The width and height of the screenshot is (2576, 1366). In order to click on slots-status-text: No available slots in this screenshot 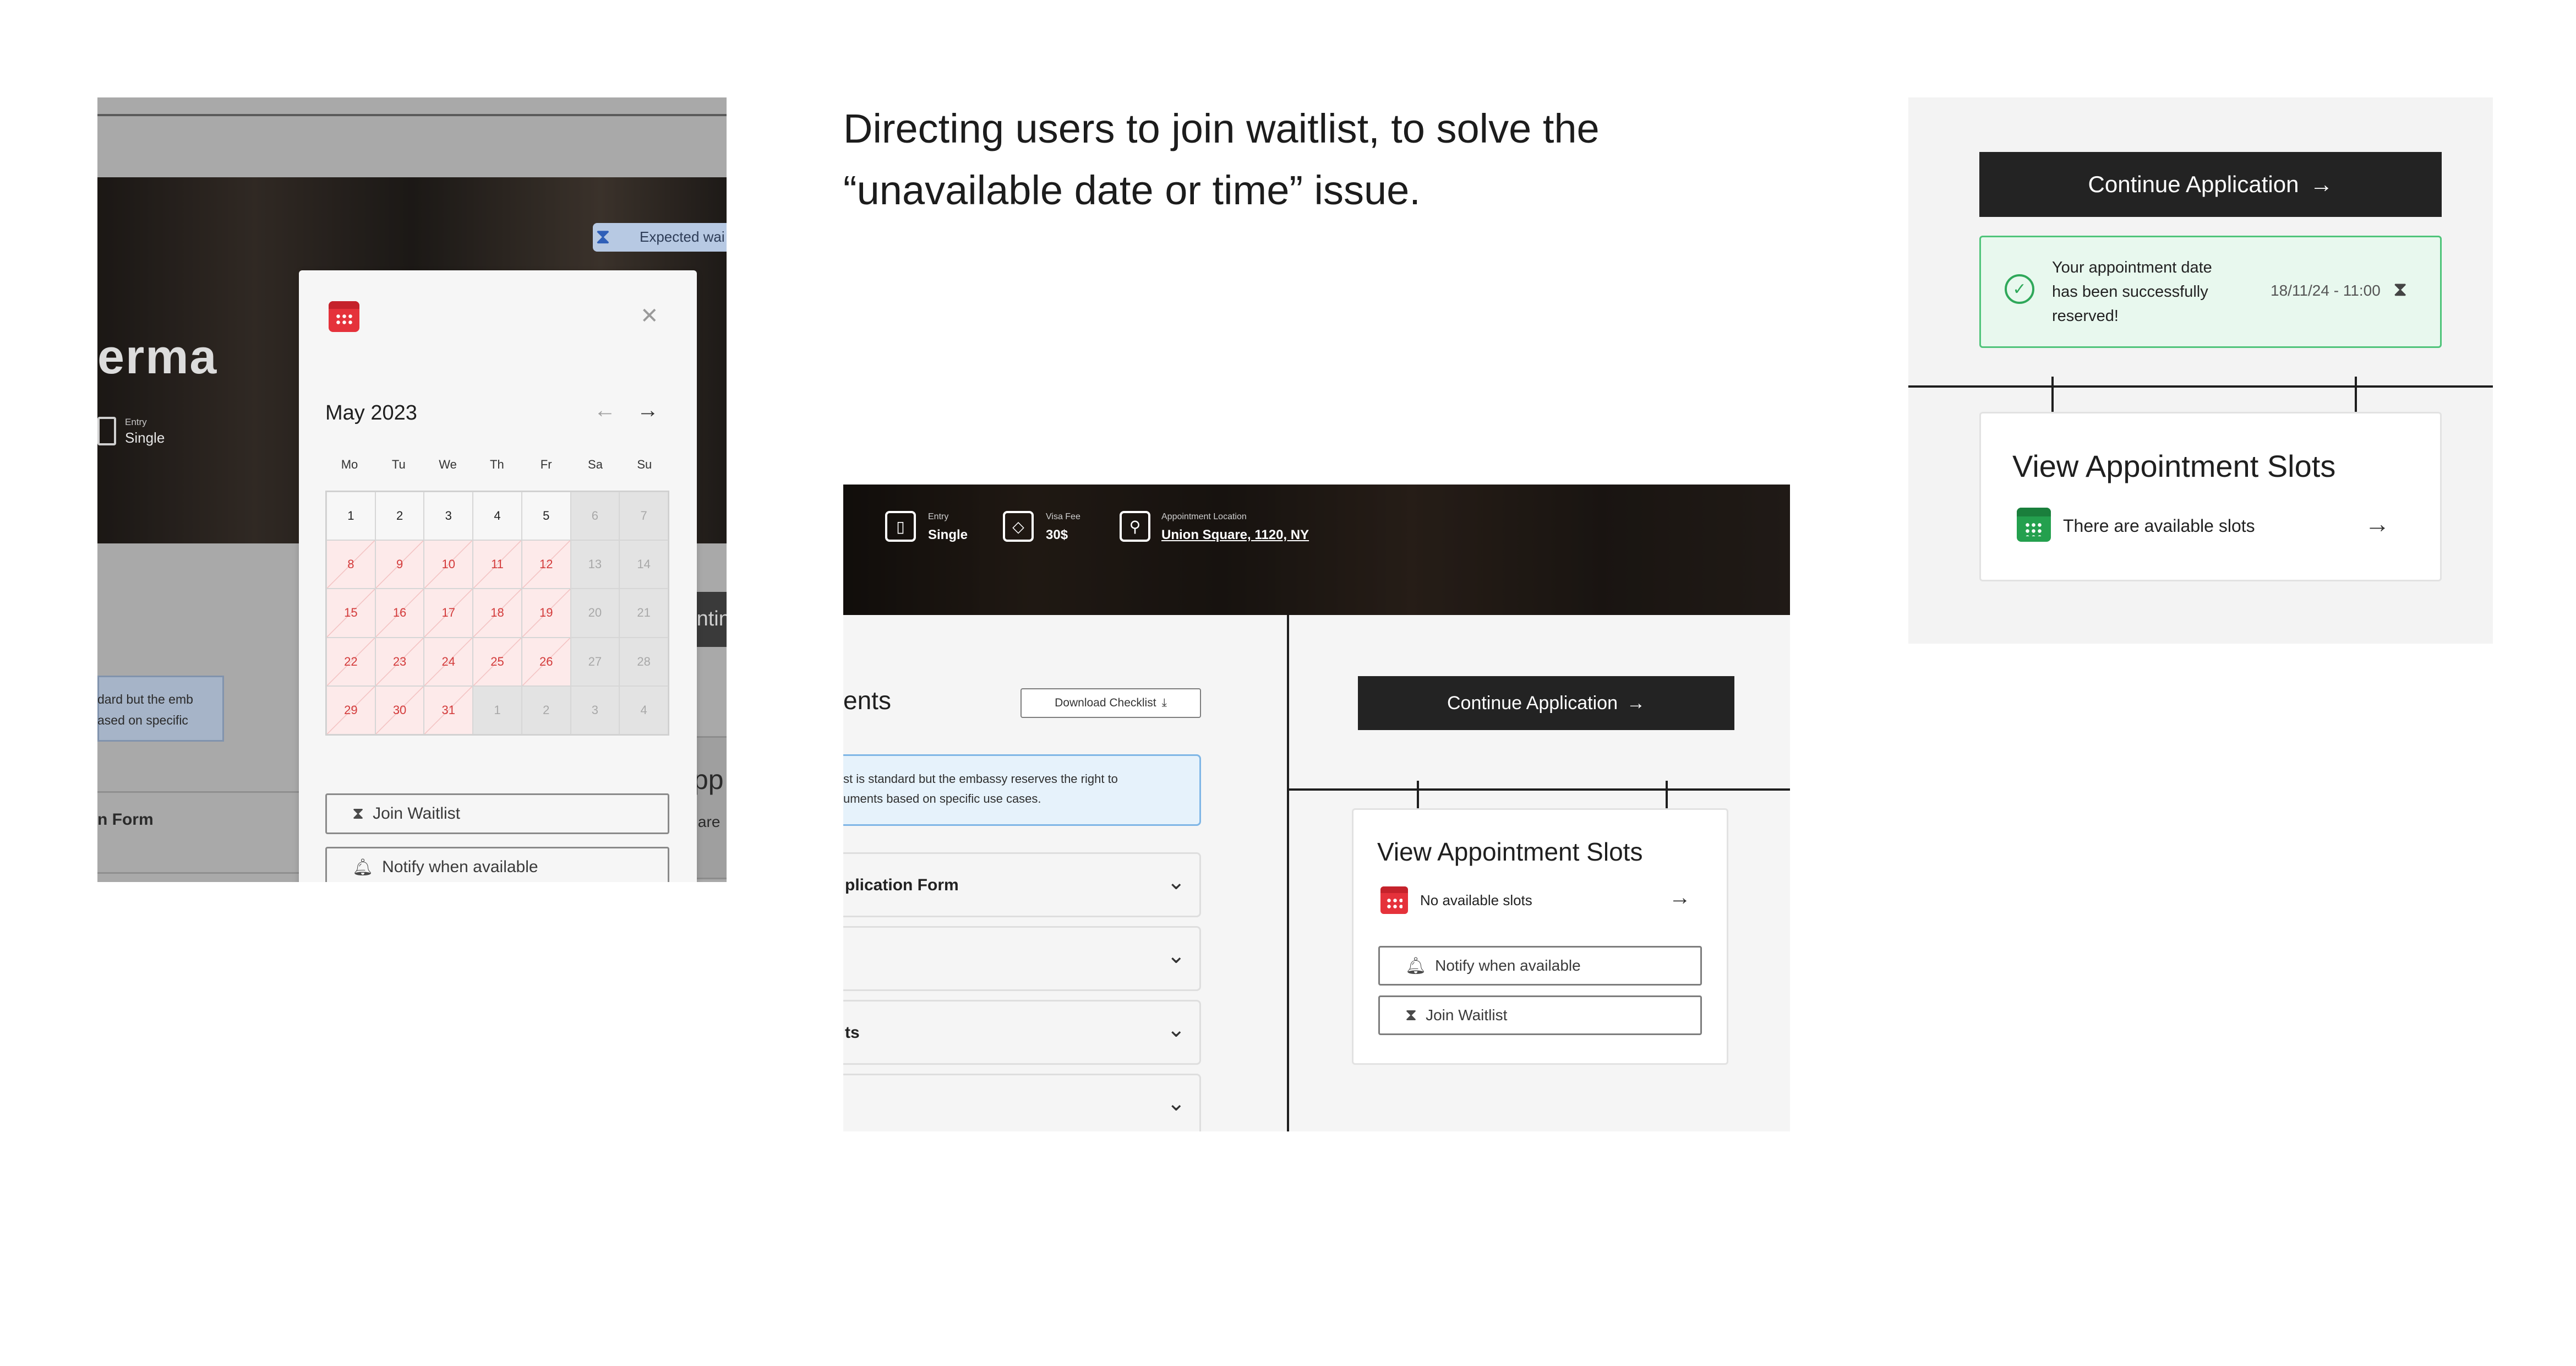, I will do `click(1476, 900)`.